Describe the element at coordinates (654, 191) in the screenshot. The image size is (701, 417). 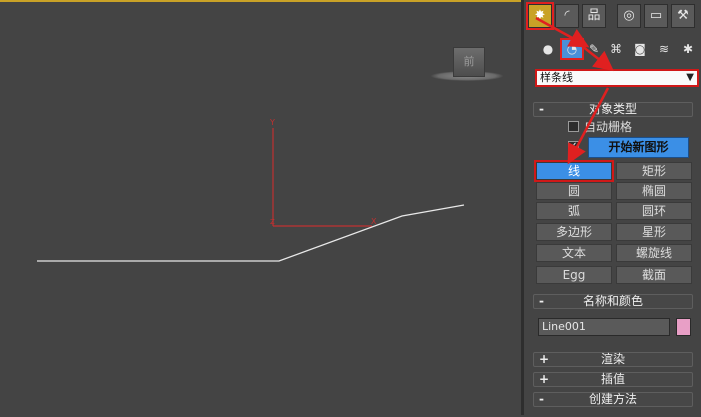
I see `ellipse-button: 椭圆` at that location.